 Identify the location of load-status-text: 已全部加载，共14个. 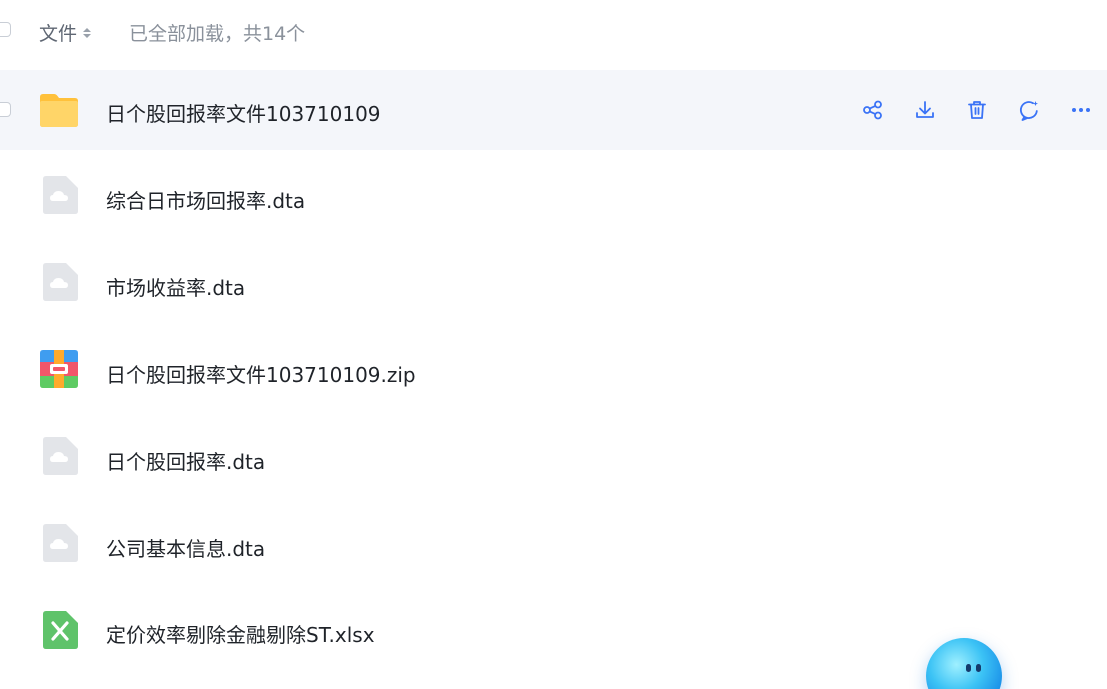
(217, 34).